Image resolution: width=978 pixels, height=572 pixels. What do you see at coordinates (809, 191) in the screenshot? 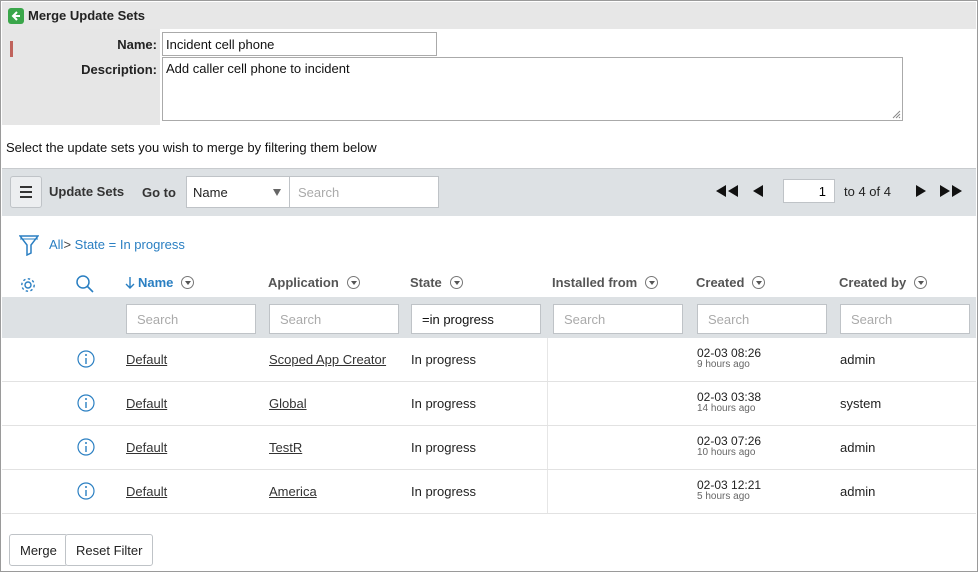
I see `page-number-input` at bounding box center [809, 191].